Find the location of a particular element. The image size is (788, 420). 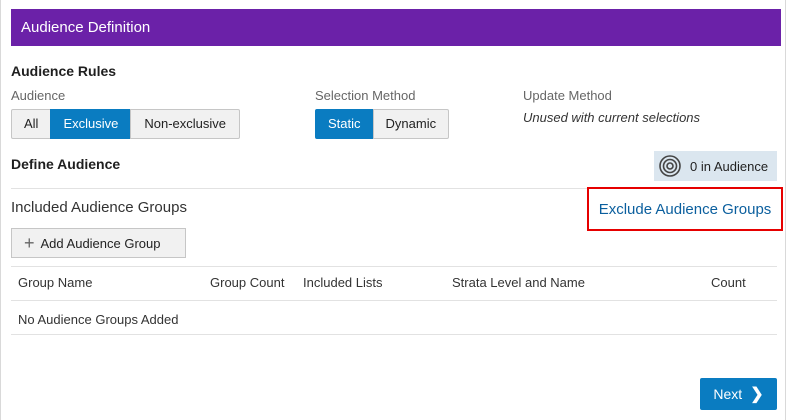

chevron-right-icon: ❯ is located at coordinates (757, 394).